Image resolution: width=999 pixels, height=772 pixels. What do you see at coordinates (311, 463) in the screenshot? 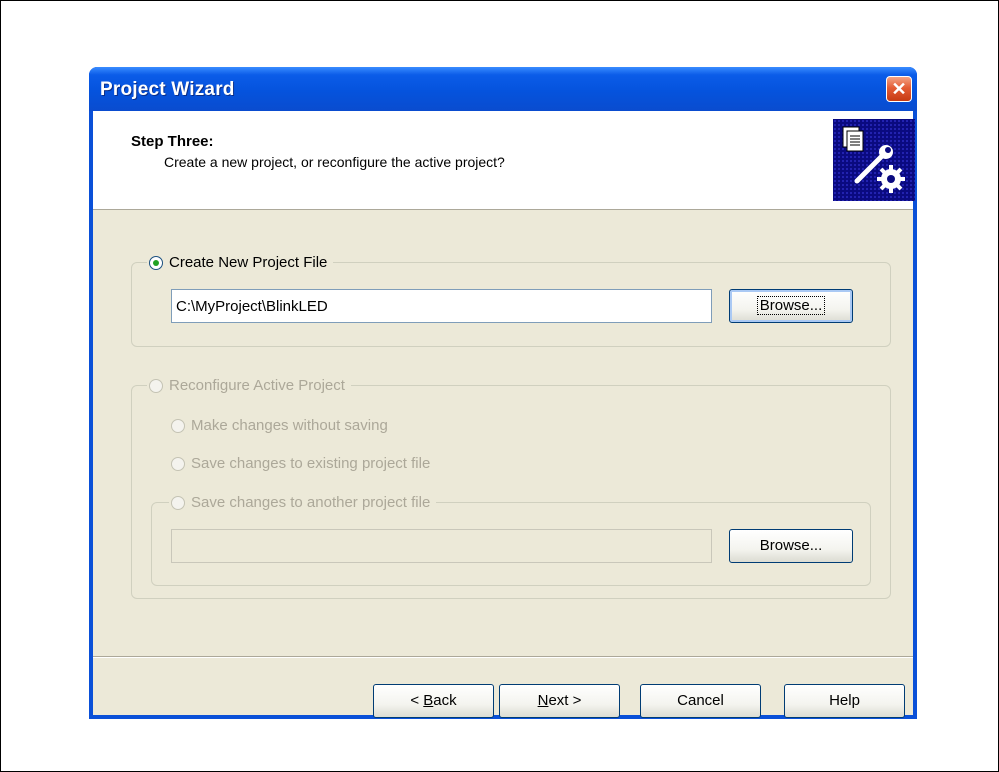
I see `save-existing-label: Save changes to existing project file` at bounding box center [311, 463].